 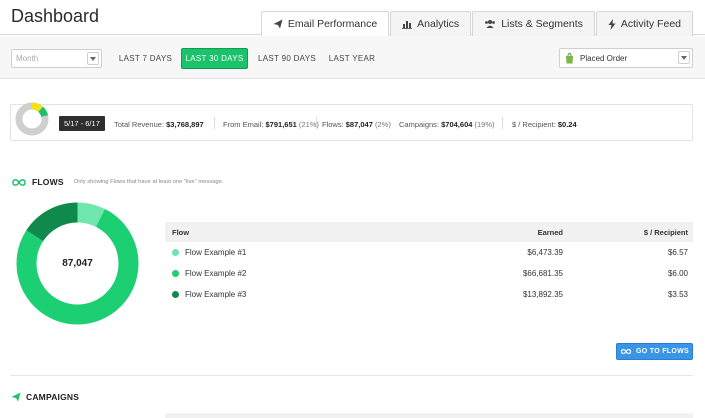 I want to click on bolt-icon, so click(x=612, y=24).